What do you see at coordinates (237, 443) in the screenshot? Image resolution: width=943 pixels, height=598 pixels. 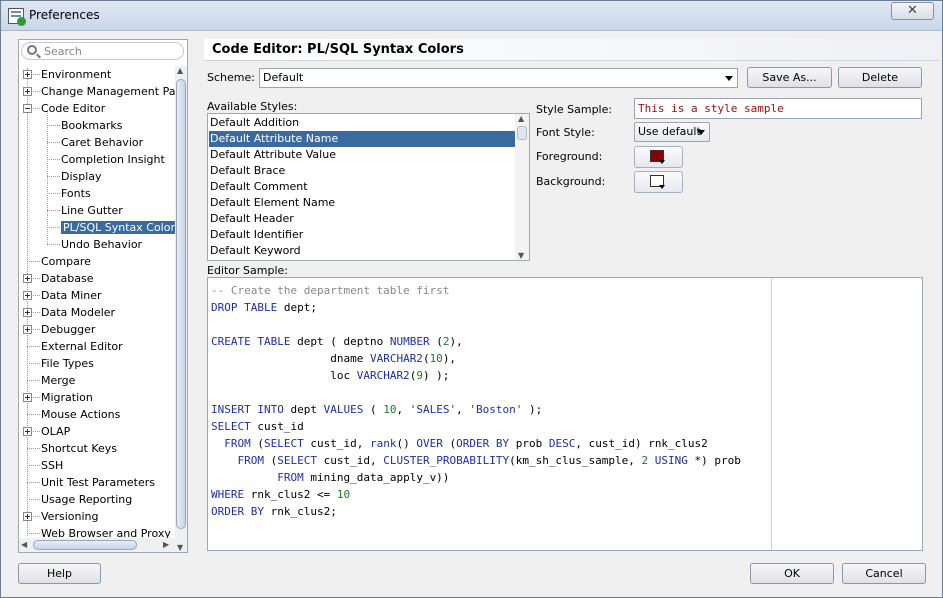 I see `code-token: FROM` at bounding box center [237, 443].